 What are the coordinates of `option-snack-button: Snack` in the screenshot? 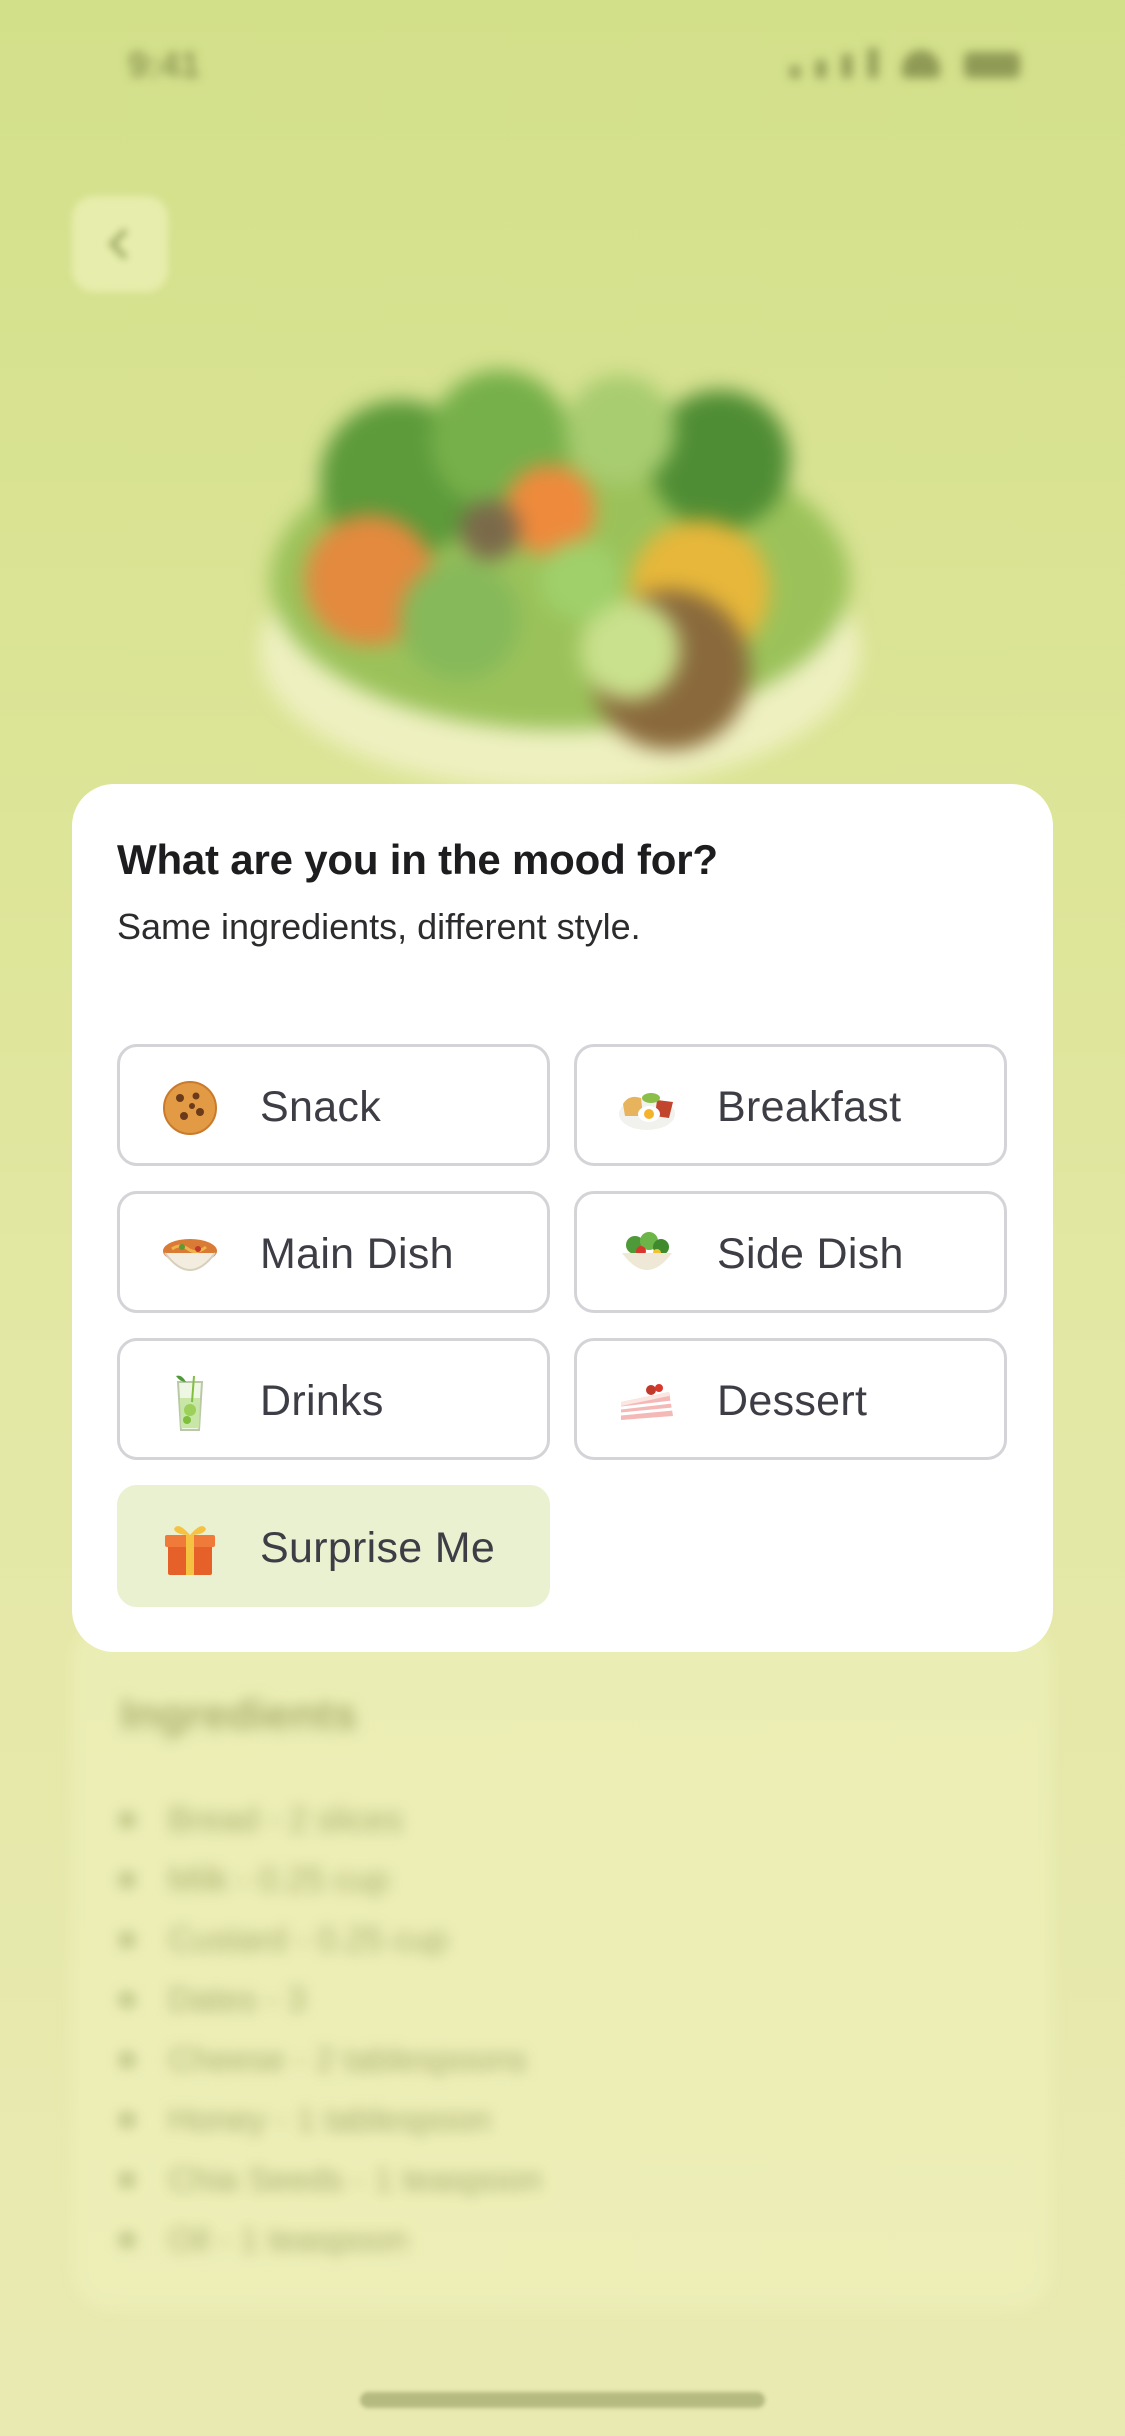 It's located at (333, 1105).